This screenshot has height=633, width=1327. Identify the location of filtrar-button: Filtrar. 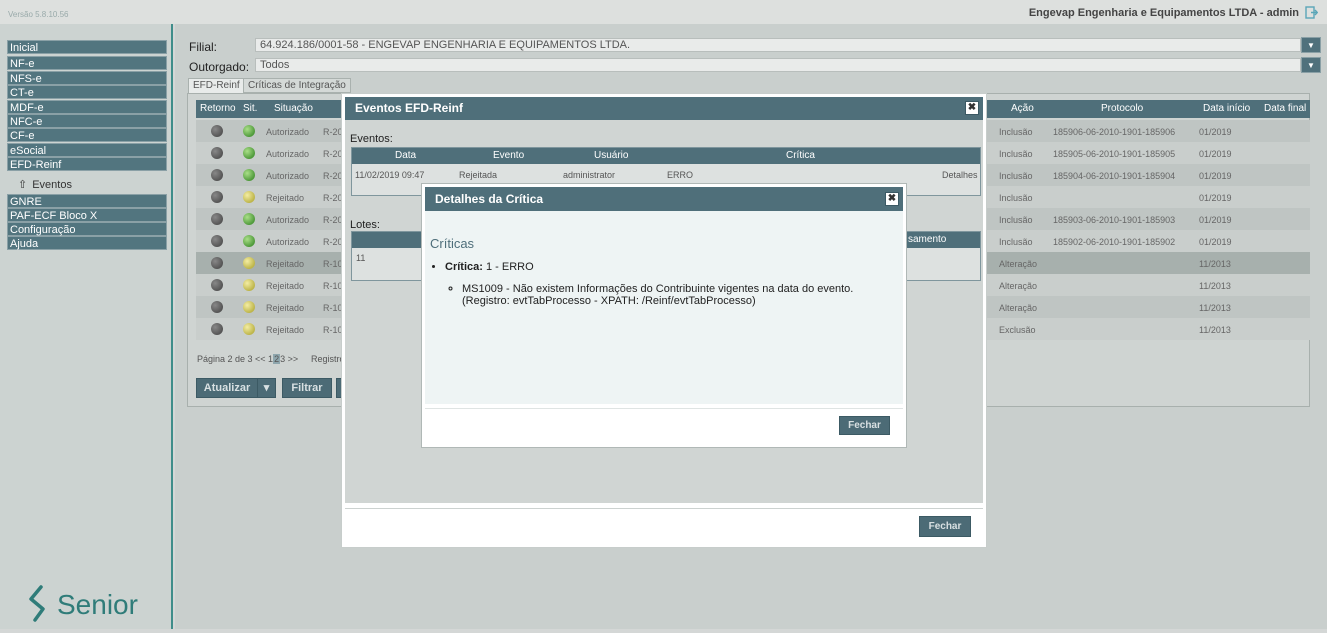
(307, 388).